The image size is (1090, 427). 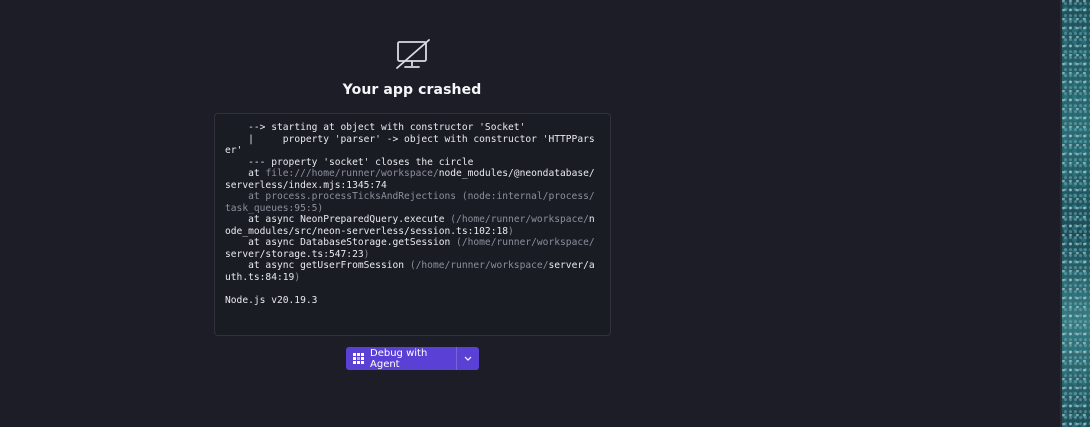 What do you see at coordinates (317, 265) in the screenshot?
I see `log-segment: at async getUserFromSession` at bounding box center [317, 265].